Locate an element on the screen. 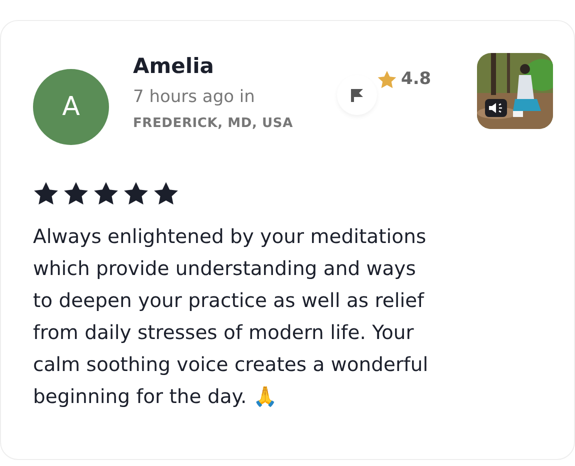 The height and width of the screenshot is (466, 575). review-time: 7 hours ago in is located at coordinates (194, 97).